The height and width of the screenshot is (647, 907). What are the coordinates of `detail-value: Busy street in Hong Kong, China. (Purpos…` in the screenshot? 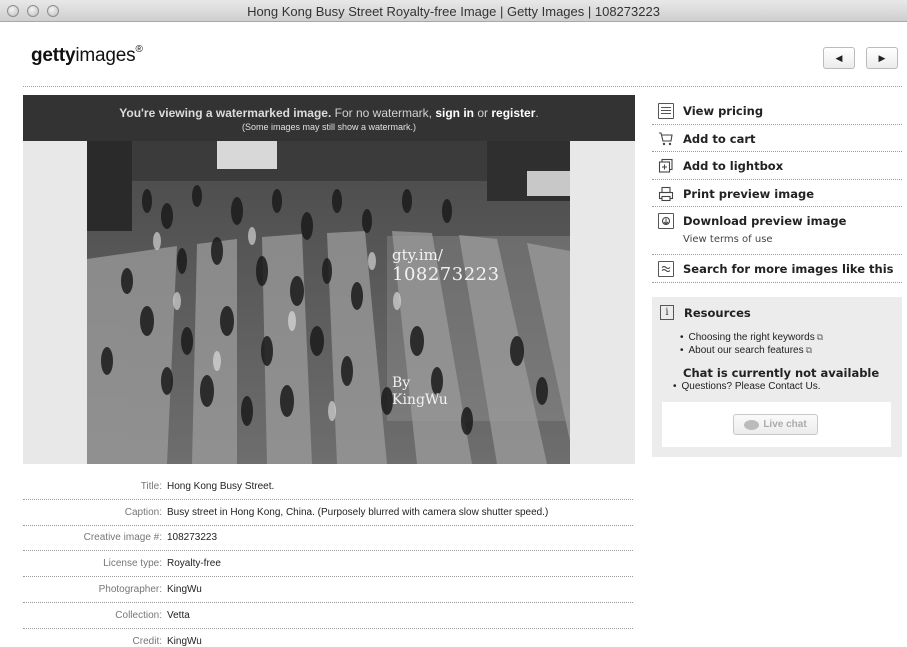 It's located at (358, 512).